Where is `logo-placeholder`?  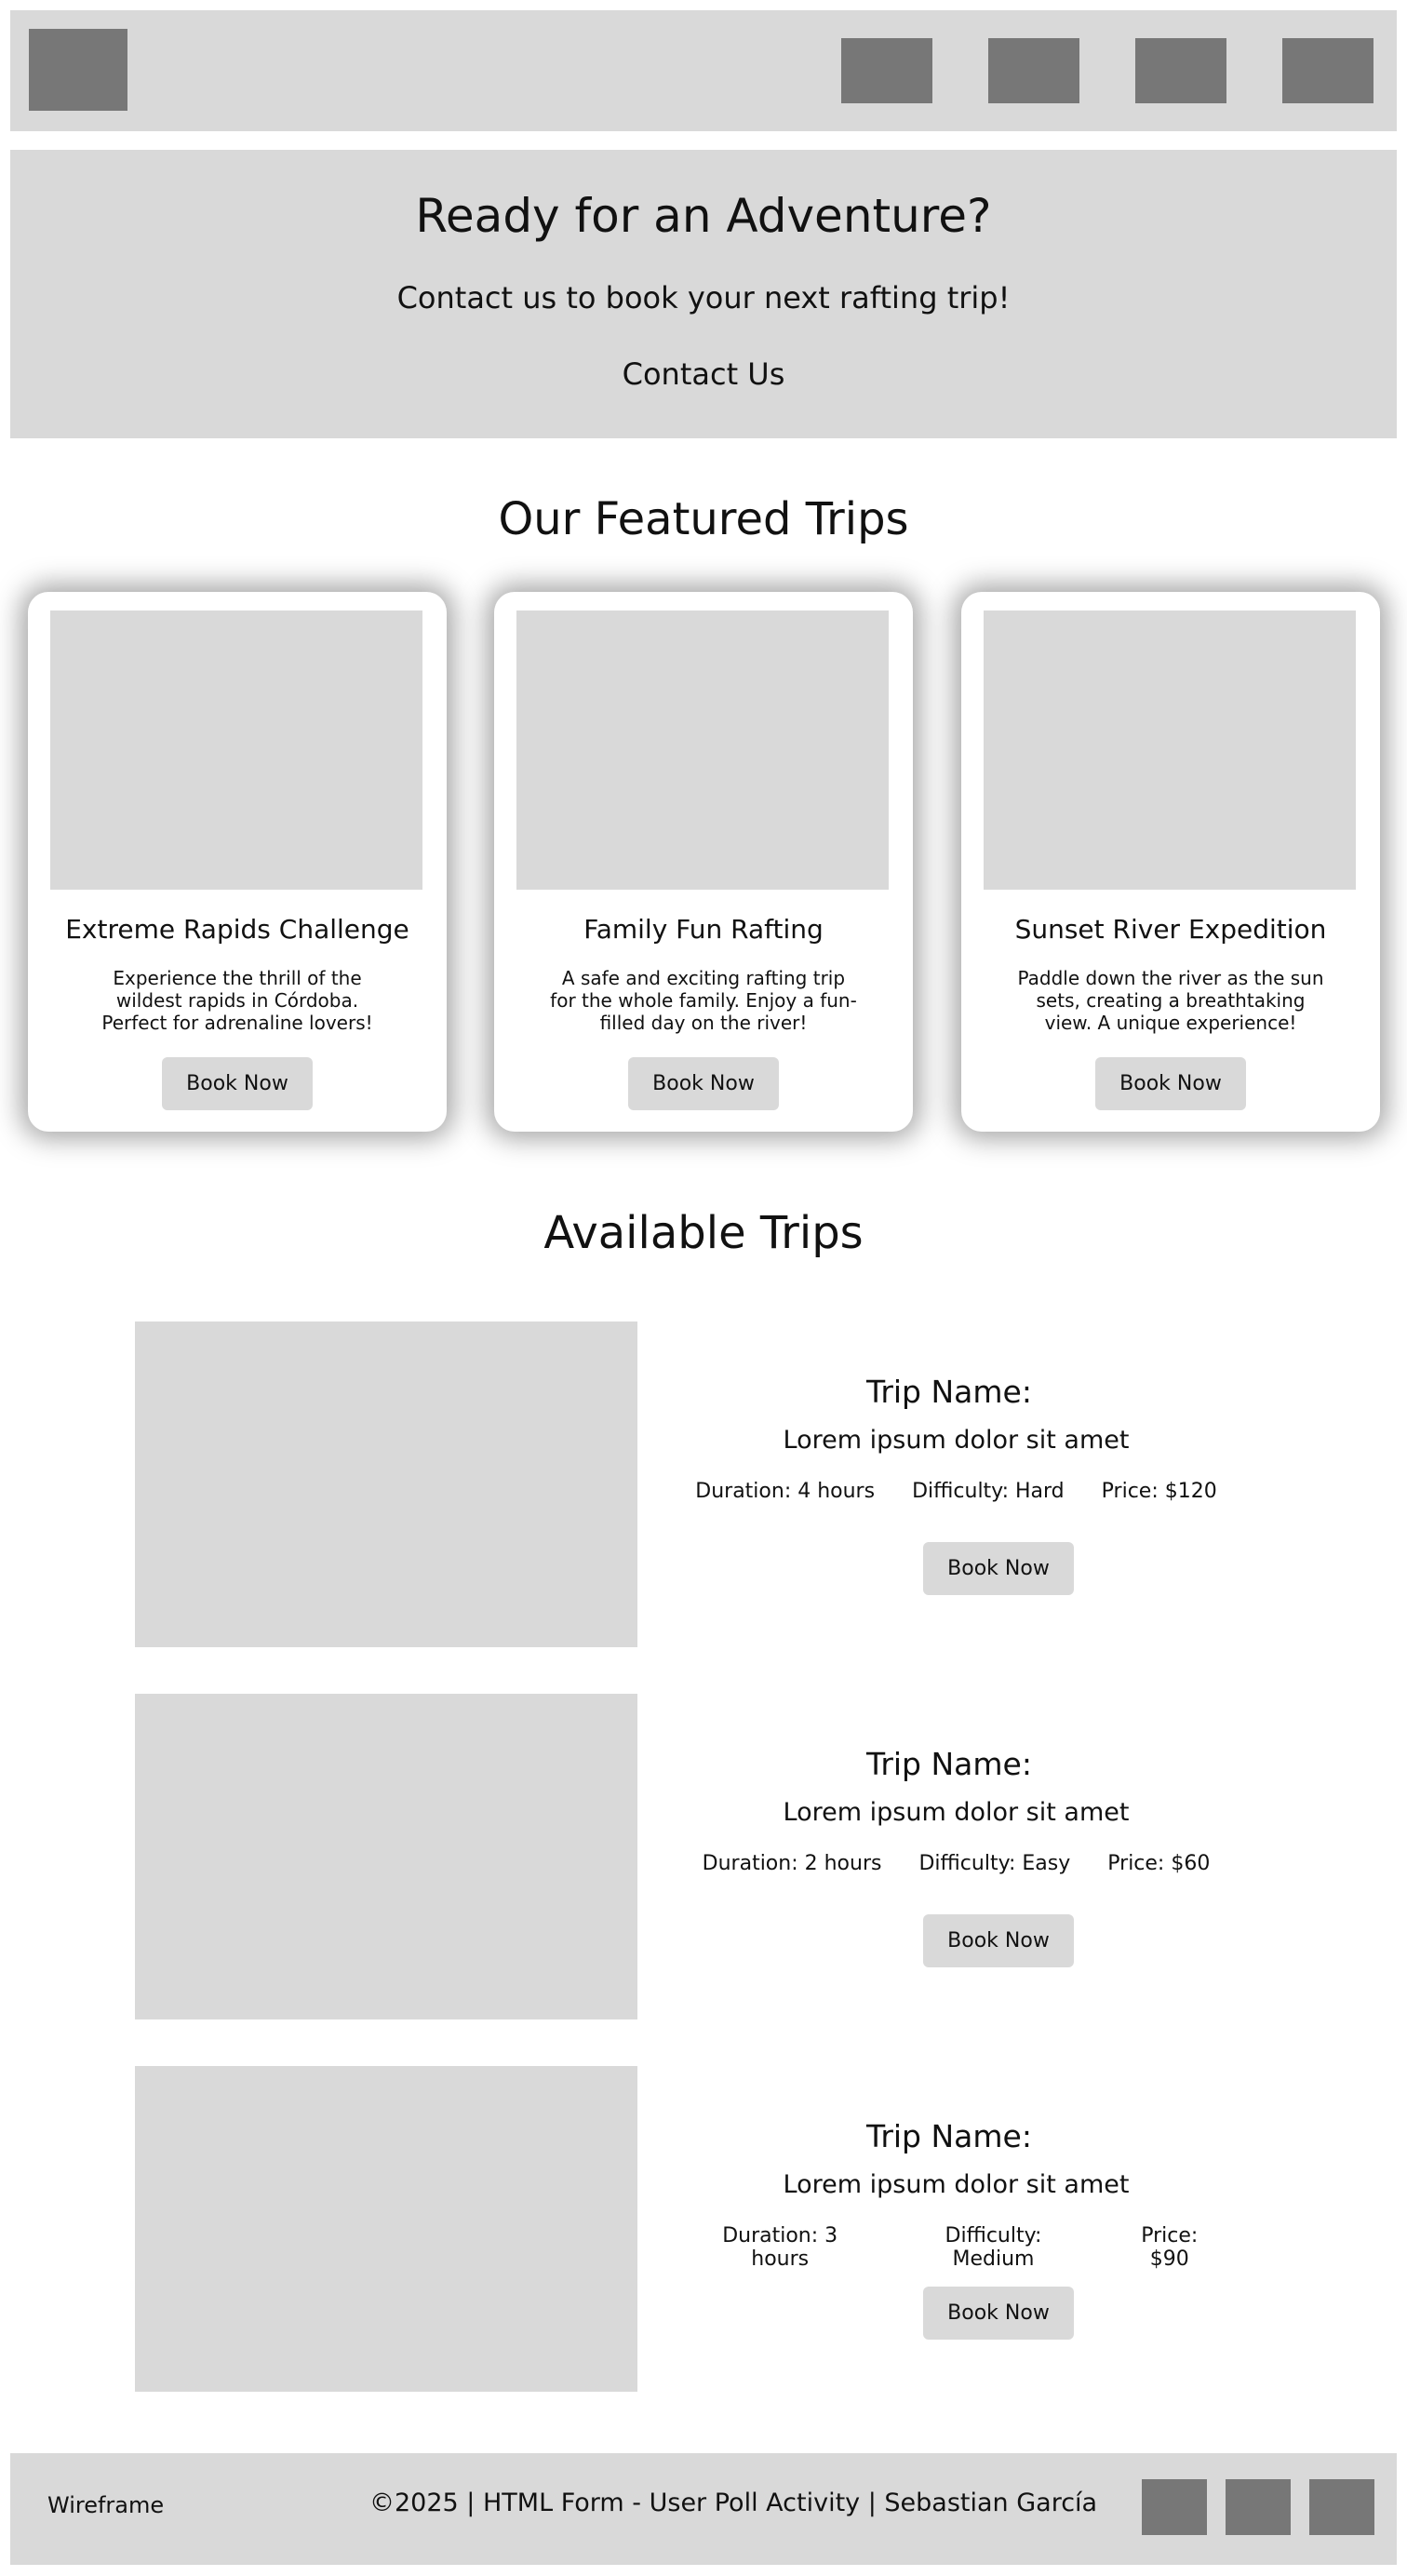
logo-placeholder is located at coordinates (78, 70).